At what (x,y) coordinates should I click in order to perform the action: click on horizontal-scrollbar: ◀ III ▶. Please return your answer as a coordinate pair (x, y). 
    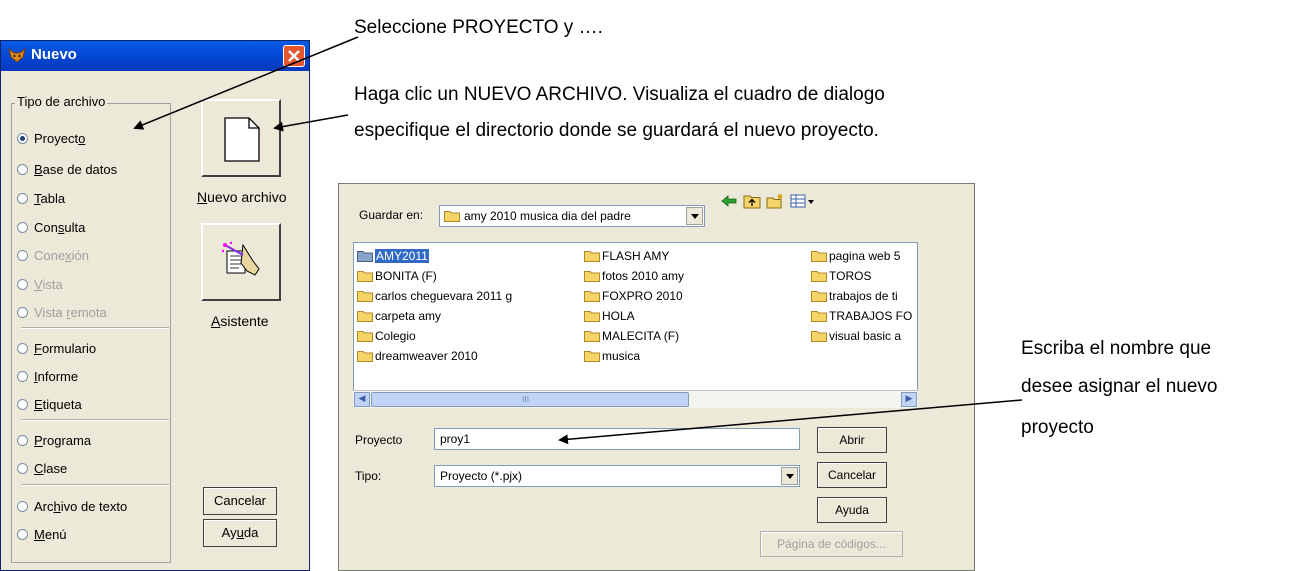
    Looking at the image, I should click on (635, 399).